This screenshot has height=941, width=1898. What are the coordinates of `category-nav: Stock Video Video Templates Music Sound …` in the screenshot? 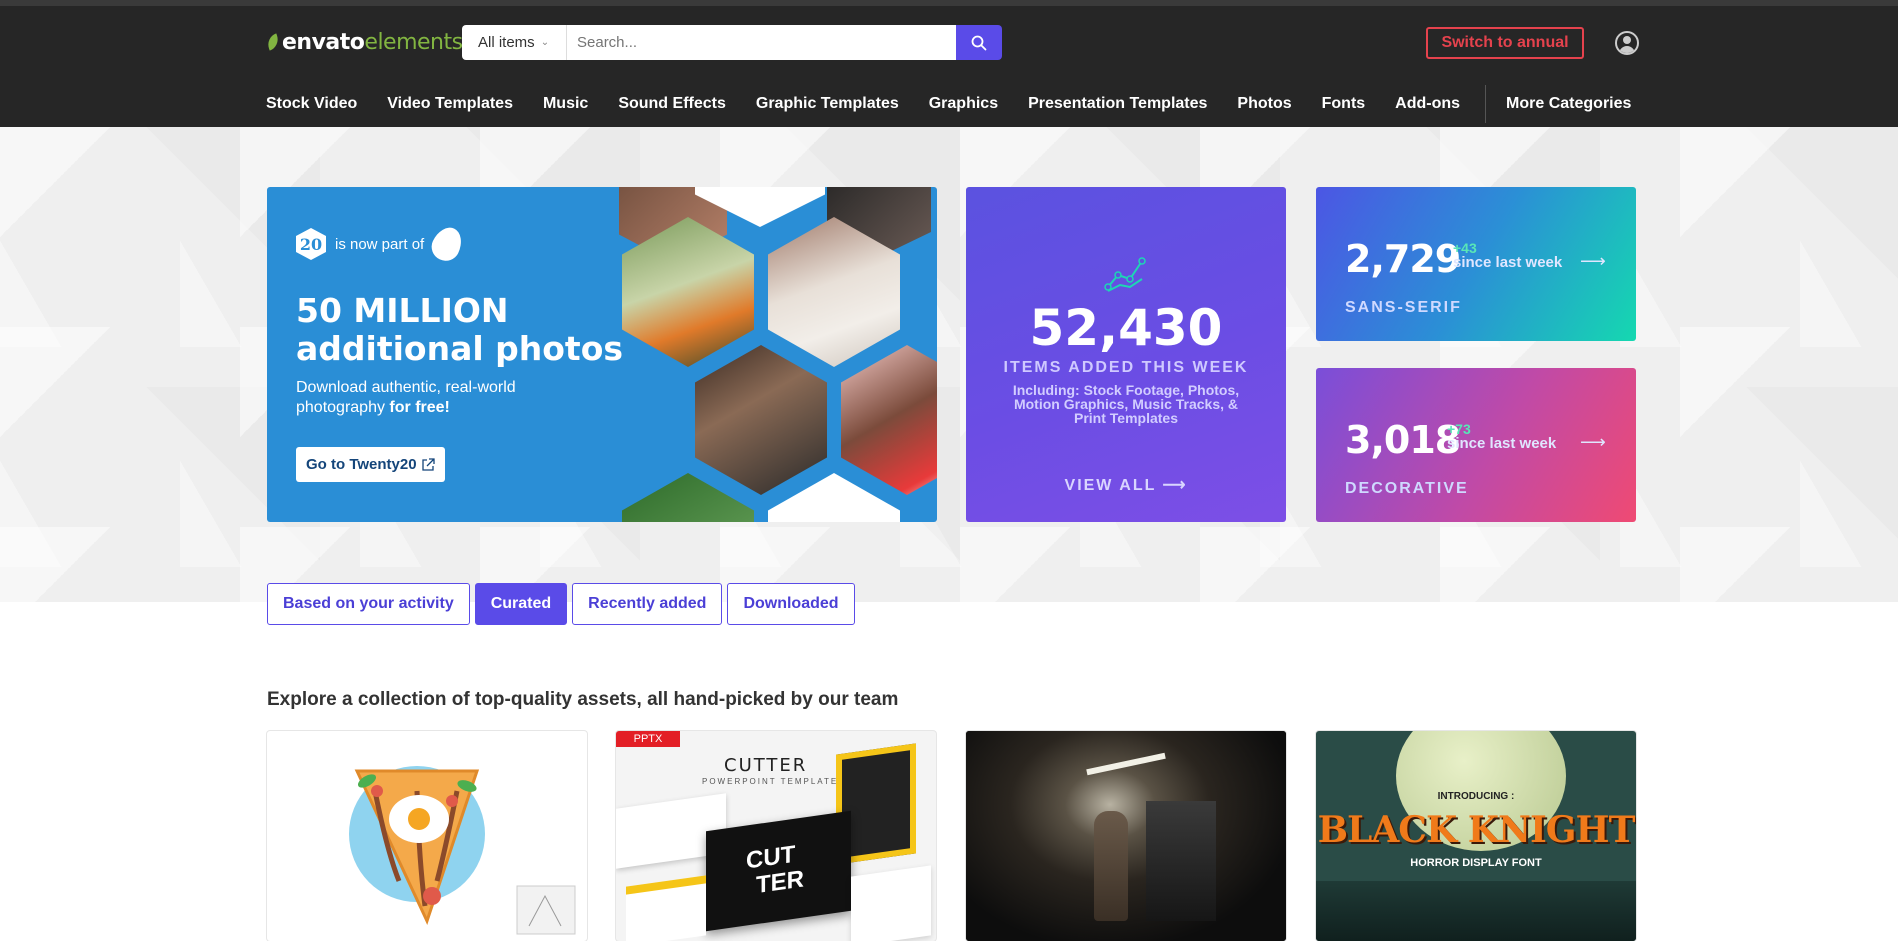 It's located at (963, 104).